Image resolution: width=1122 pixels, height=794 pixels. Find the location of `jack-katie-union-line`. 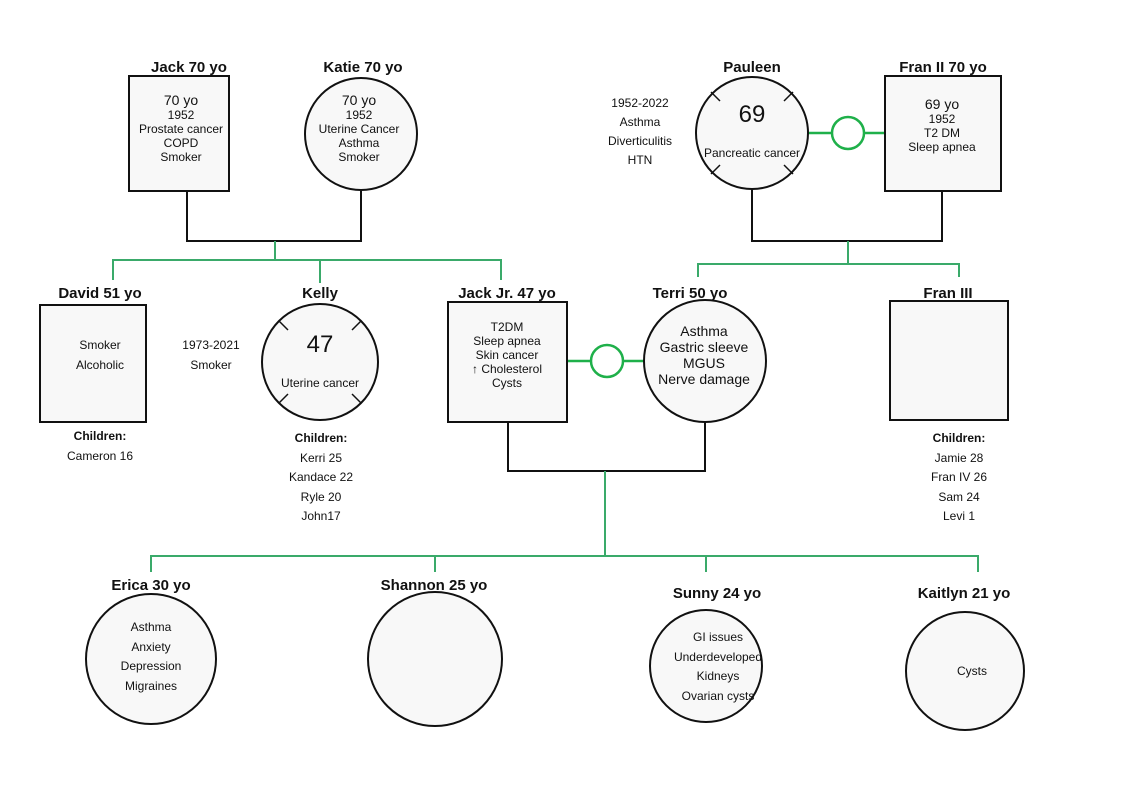

jack-katie-union-line is located at coordinates (274, 216).